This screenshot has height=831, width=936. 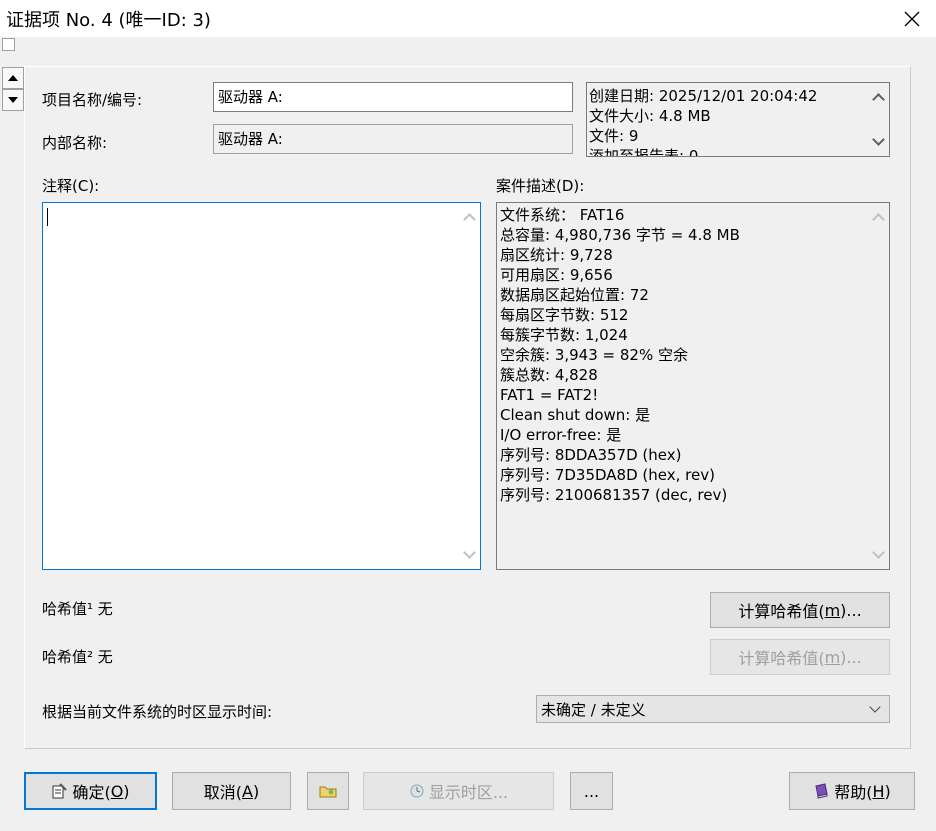 I want to click on button-accelerator: O, so click(x=117, y=791).